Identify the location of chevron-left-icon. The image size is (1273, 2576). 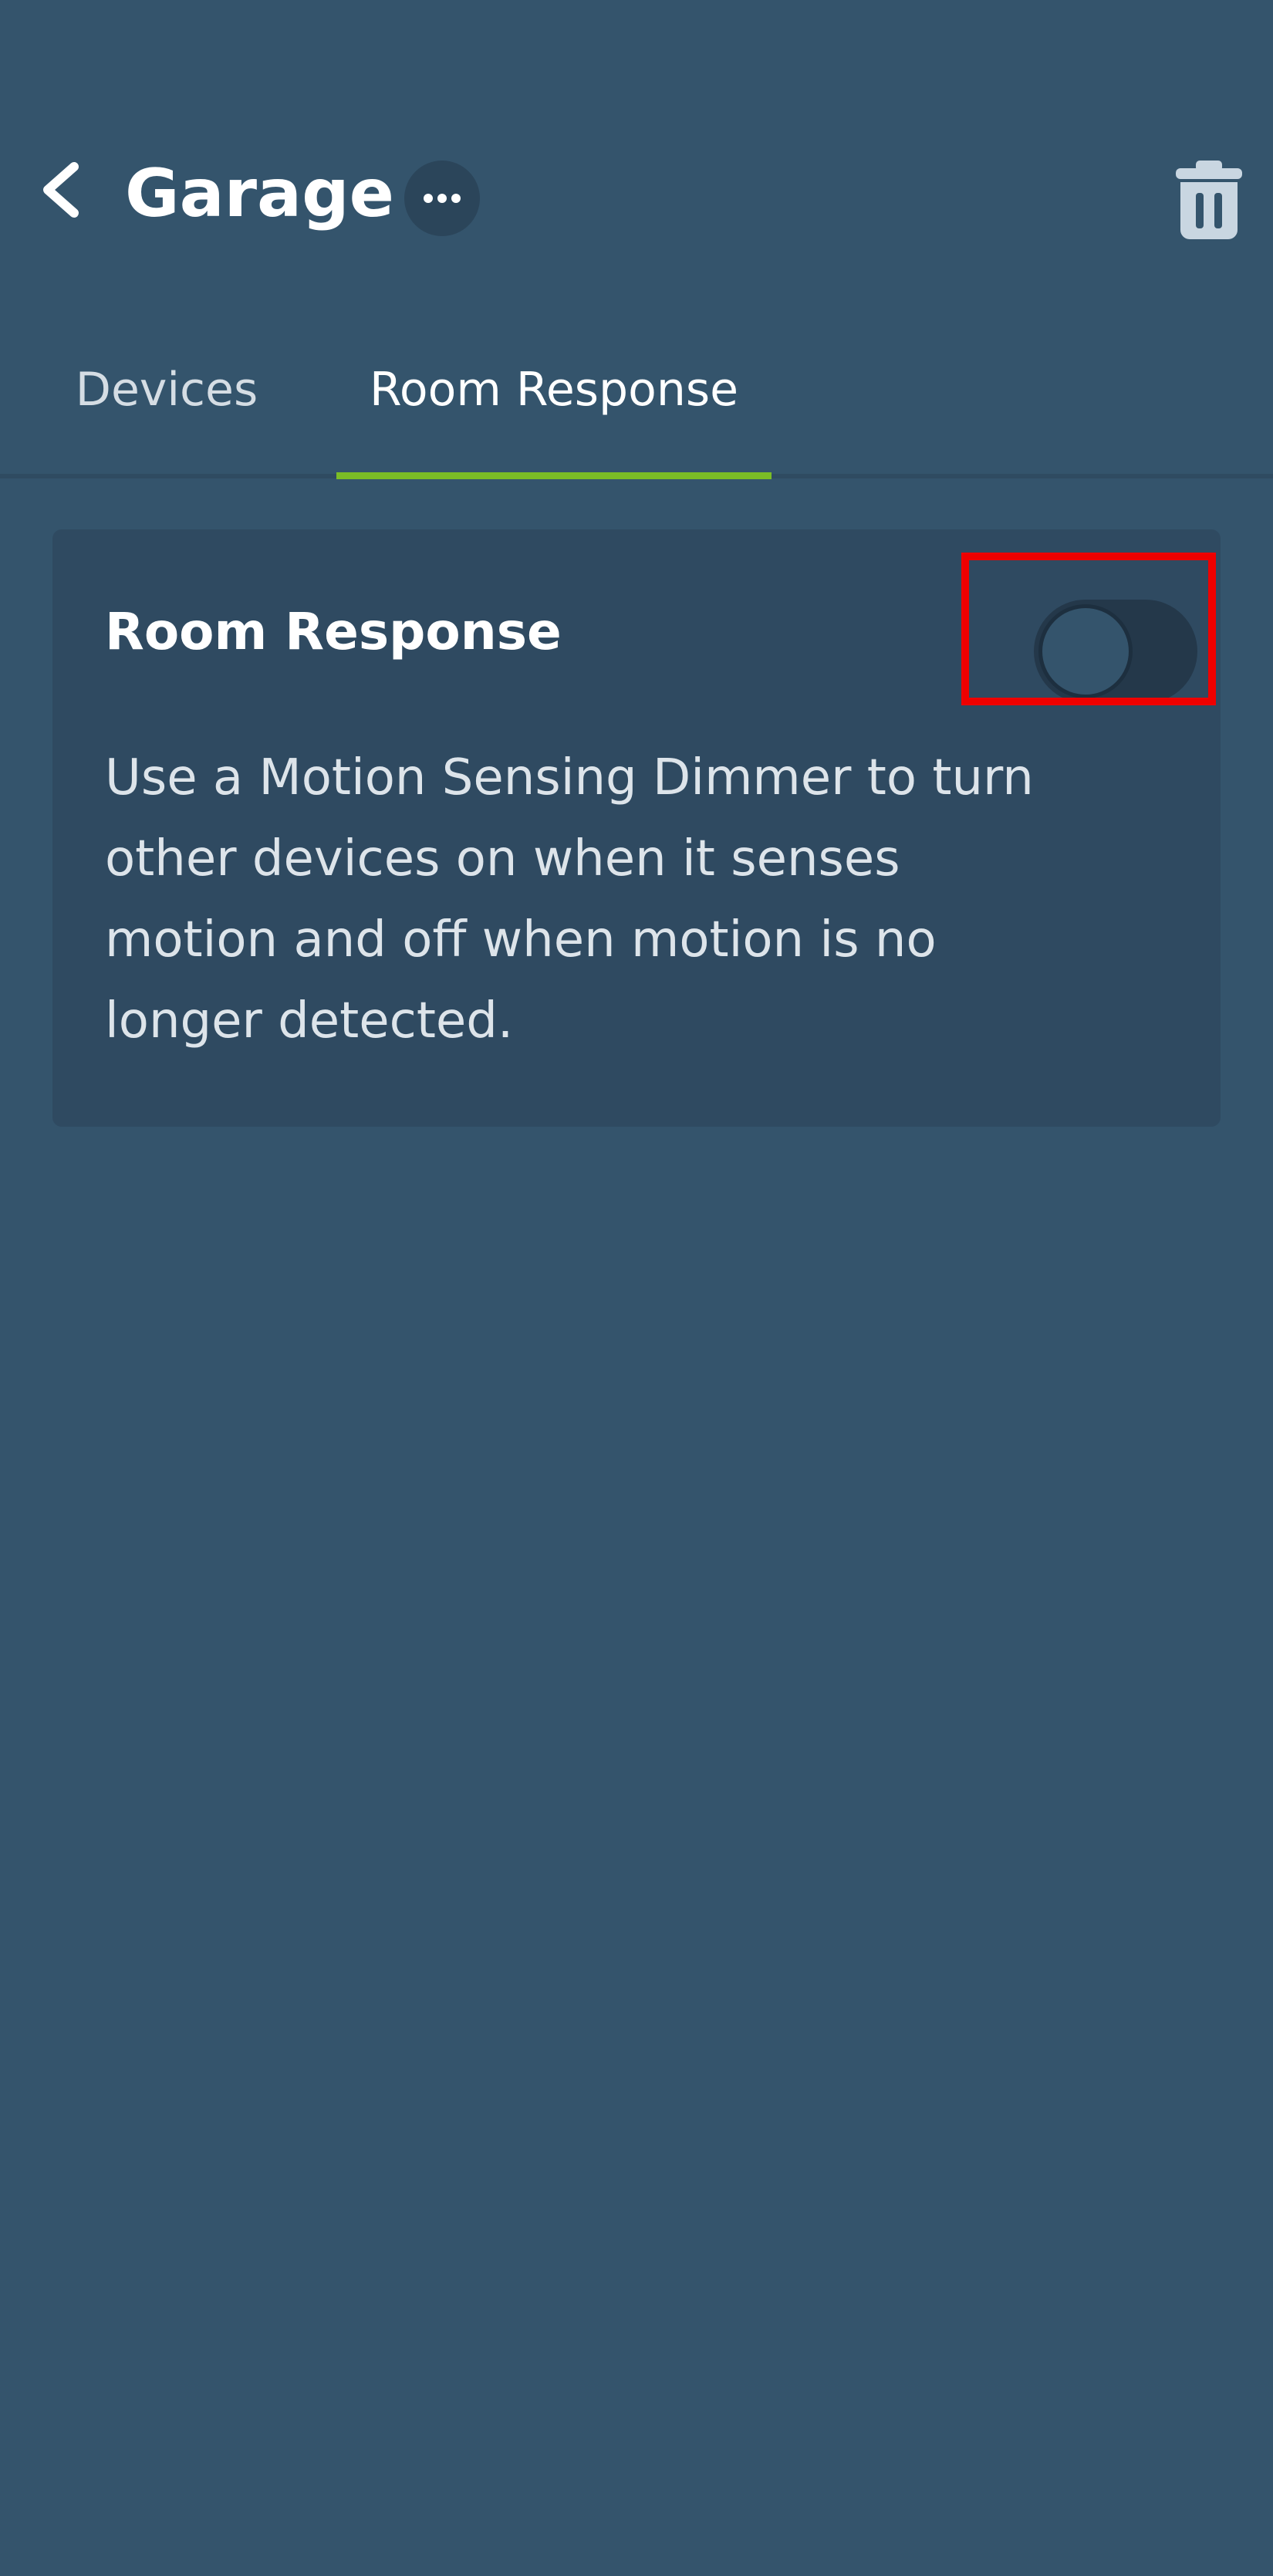
(61, 190).